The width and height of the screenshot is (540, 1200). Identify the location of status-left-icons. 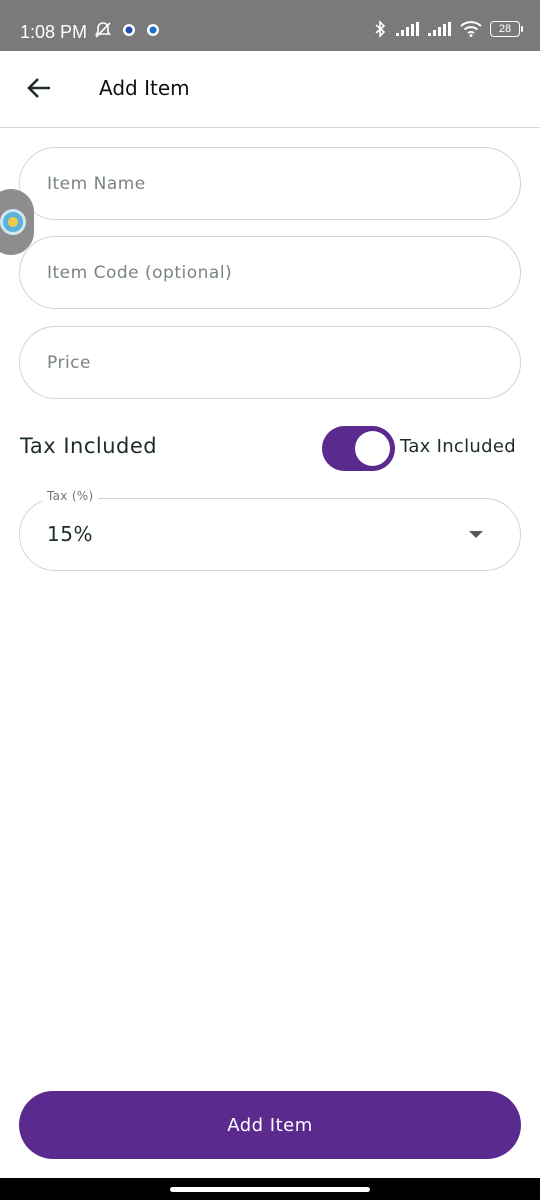
(127, 30).